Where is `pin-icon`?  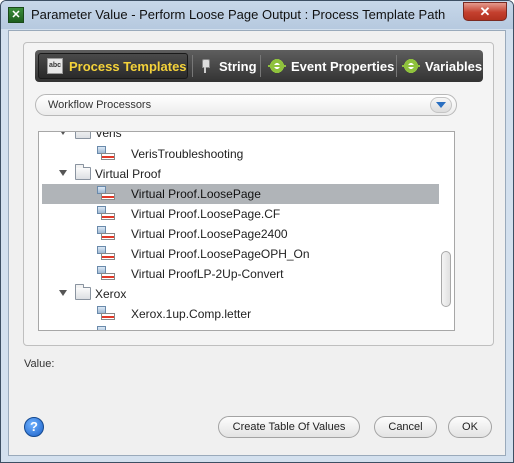
pin-icon is located at coordinates (205, 66).